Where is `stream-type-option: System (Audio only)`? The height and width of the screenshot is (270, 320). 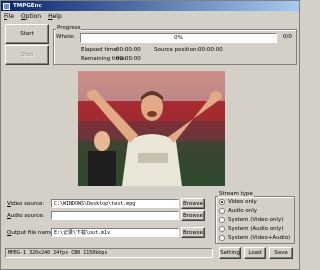
stream-type-option: System (Audio only) is located at coordinates (251, 229).